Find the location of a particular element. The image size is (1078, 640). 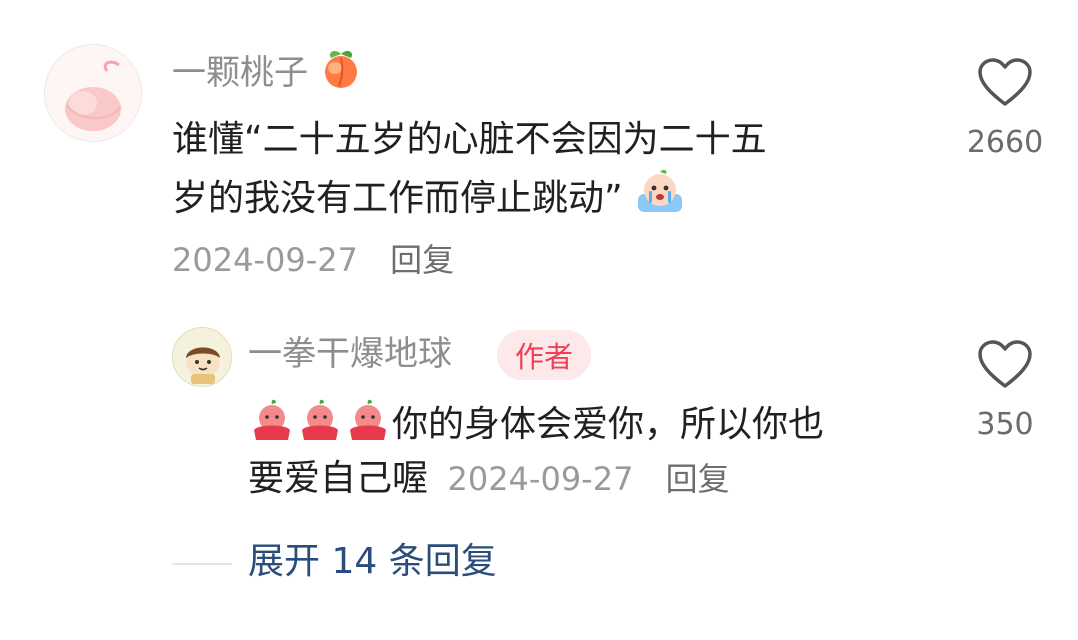

comment-username-row: 一颗桃子 is located at coordinates (267, 70).